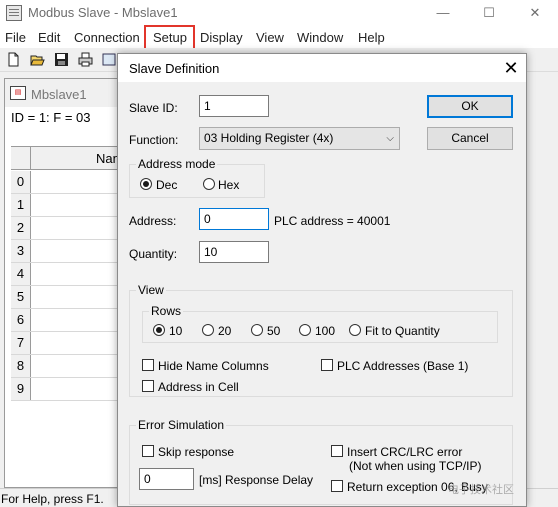 The height and width of the screenshot is (507, 558). What do you see at coordinates (159, 330) in the screenshot?
I see `rows-10-radio` at bounding box center [159, 330].